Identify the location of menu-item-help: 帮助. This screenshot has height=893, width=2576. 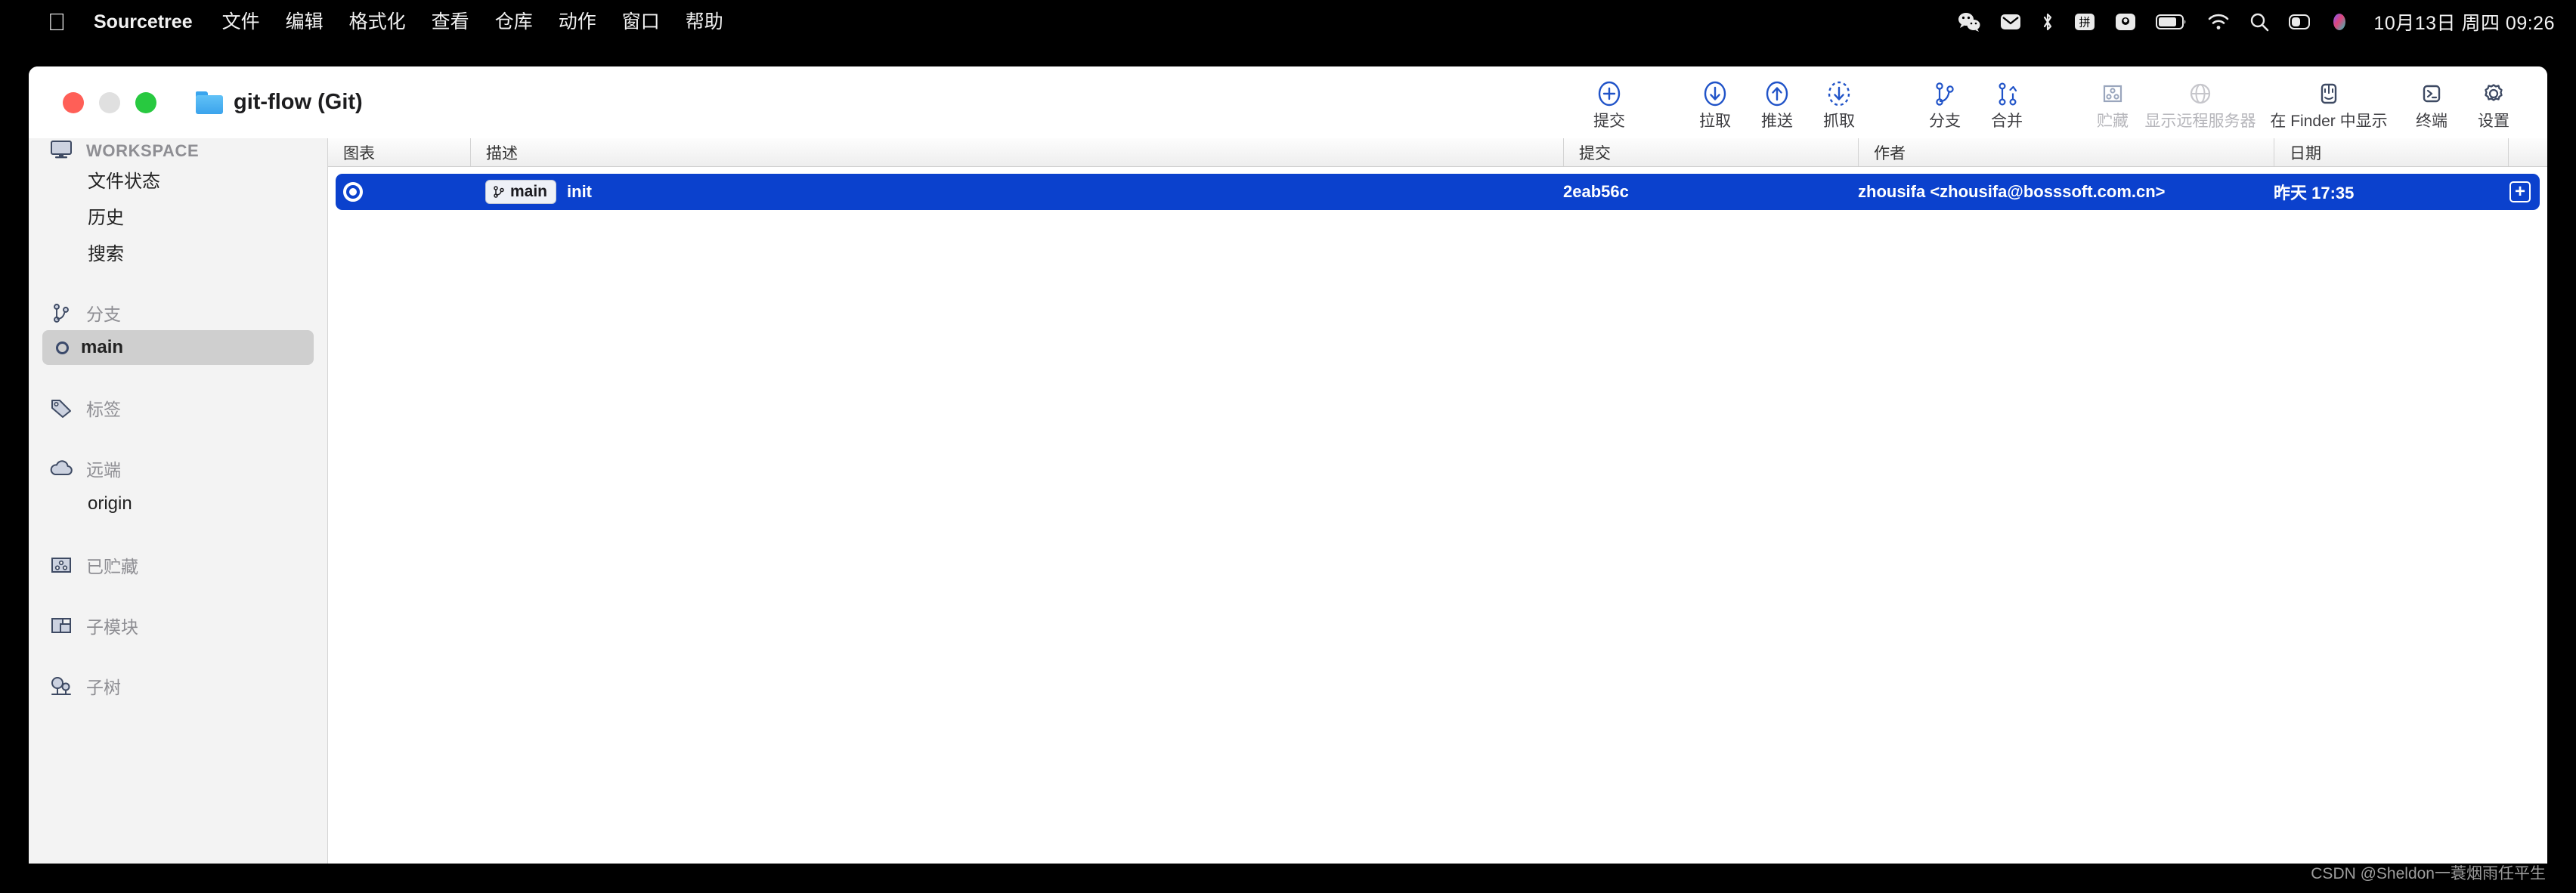
(704, 22).